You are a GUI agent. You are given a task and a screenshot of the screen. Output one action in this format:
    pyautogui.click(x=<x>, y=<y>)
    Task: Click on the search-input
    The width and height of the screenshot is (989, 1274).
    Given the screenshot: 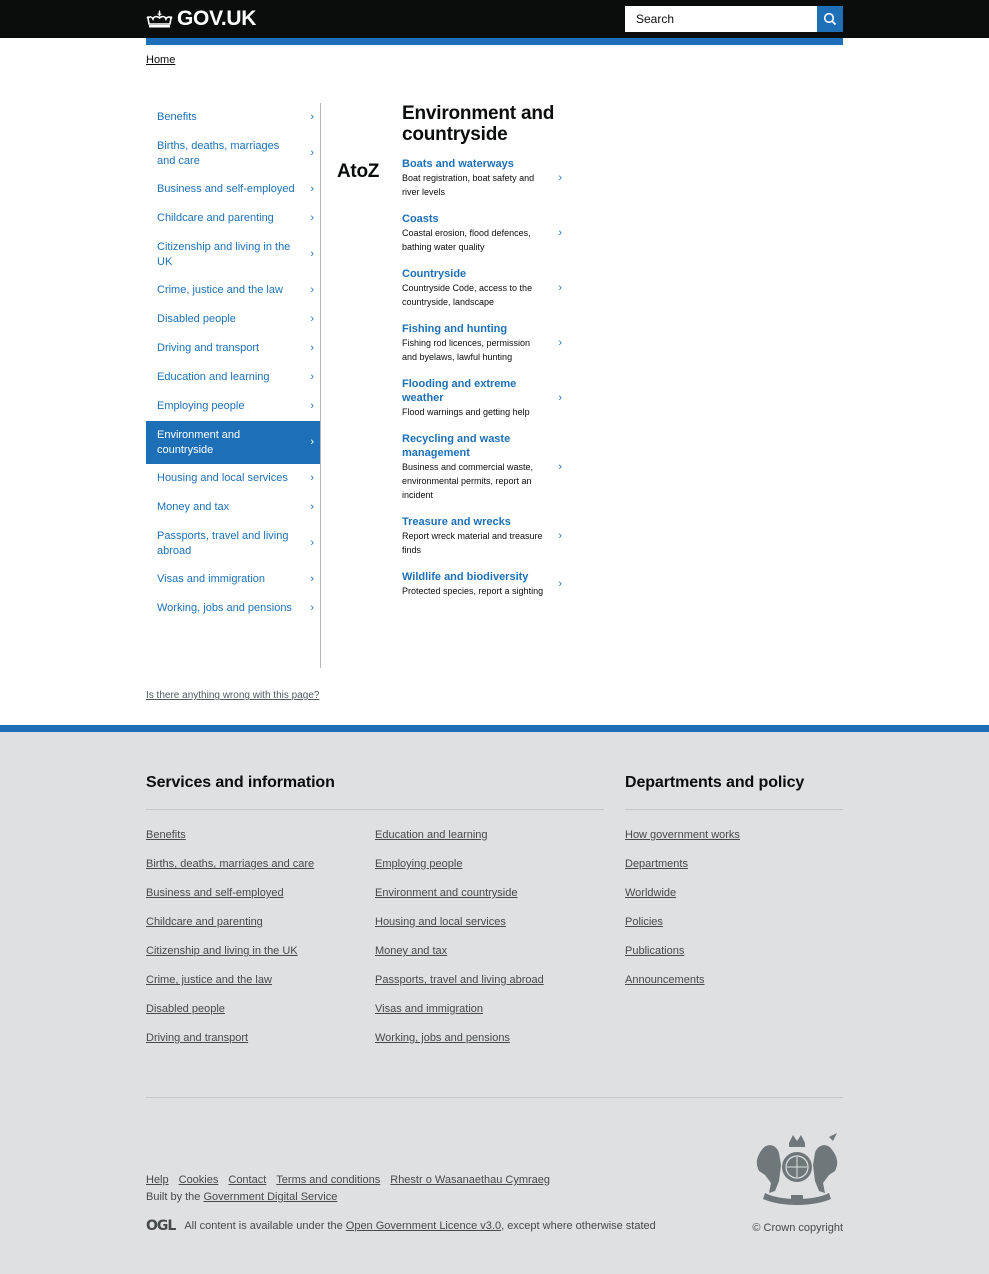 What is the action you would take?
    pyautogui.click(x=721, y=19)
    